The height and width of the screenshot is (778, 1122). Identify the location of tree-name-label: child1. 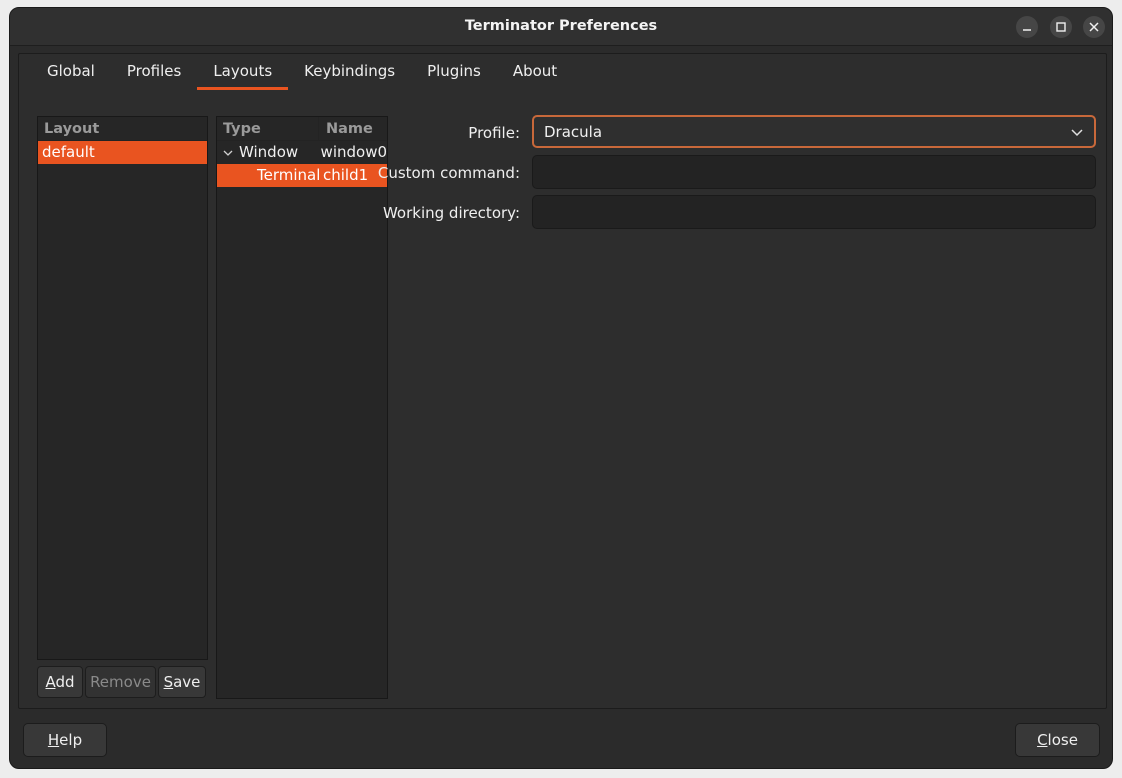
(346, 175).